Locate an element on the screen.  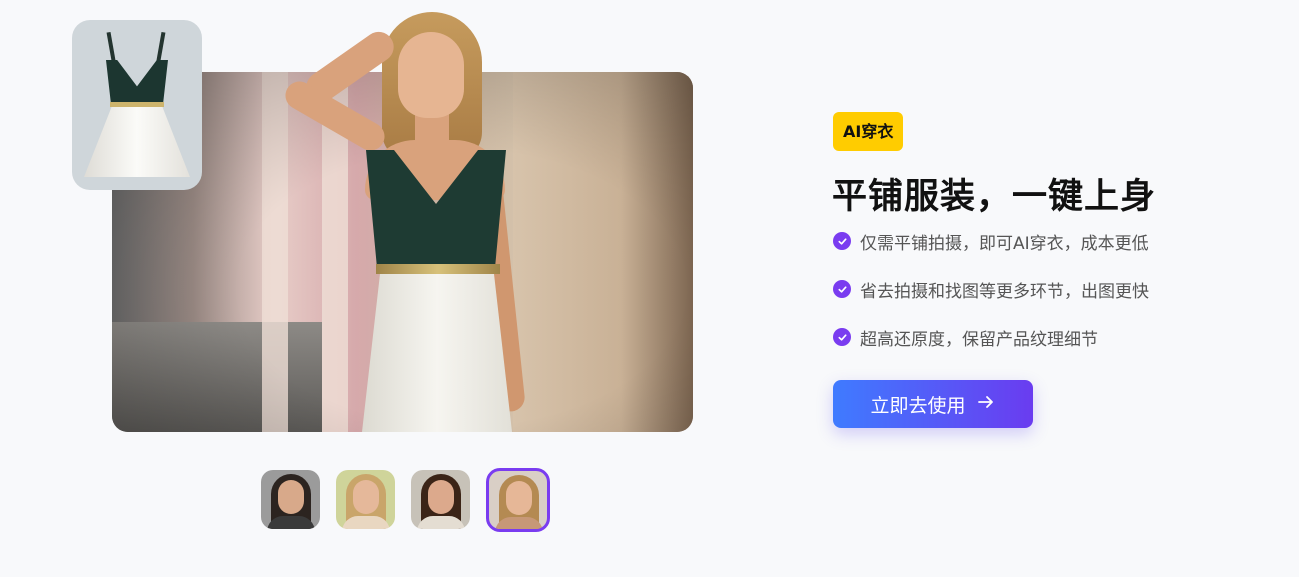
feature-item: 省去拍摄和找图等更多环节，出图更快 is located at coordinates (991, 289).